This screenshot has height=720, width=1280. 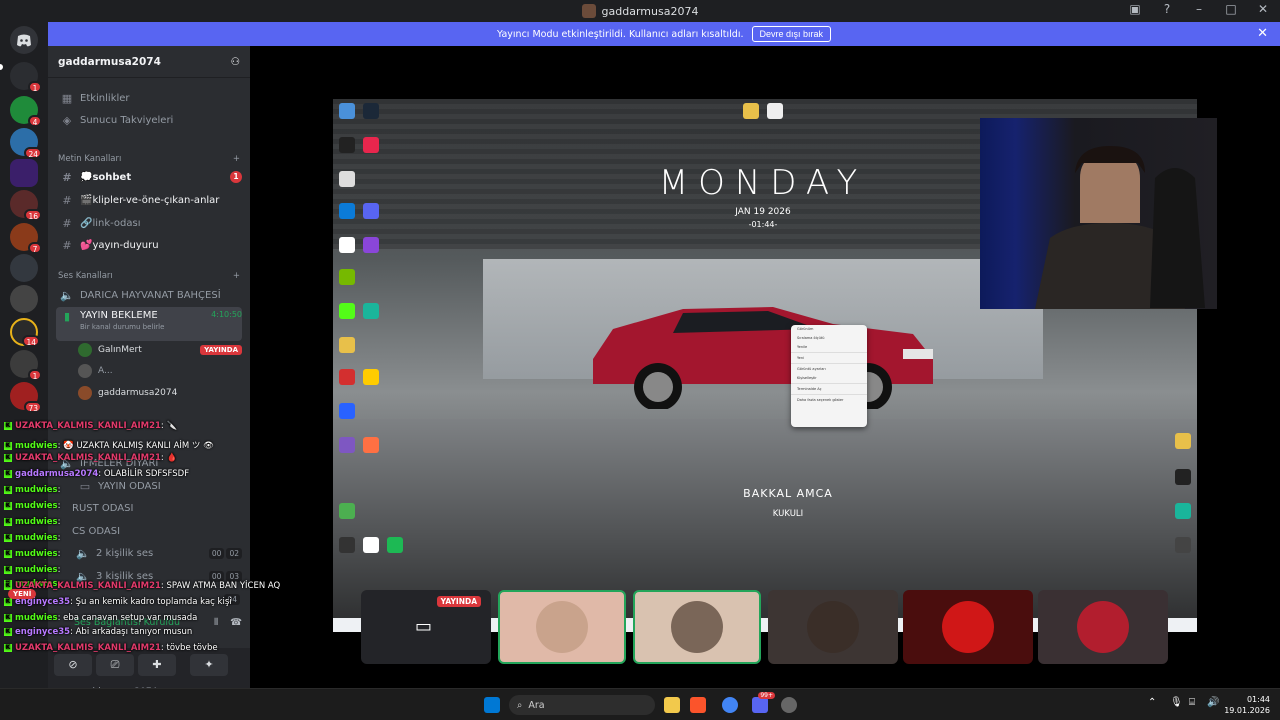 I want to click on kick-icon, so click(x=347, y=311).